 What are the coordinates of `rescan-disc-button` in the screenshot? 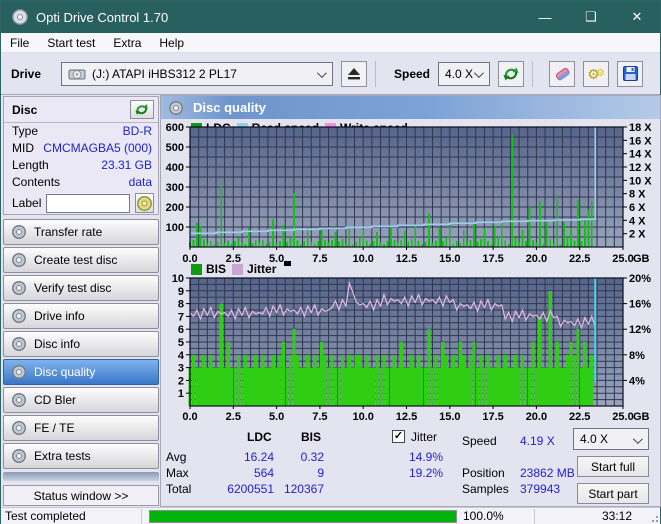 It's located at (142, 109).